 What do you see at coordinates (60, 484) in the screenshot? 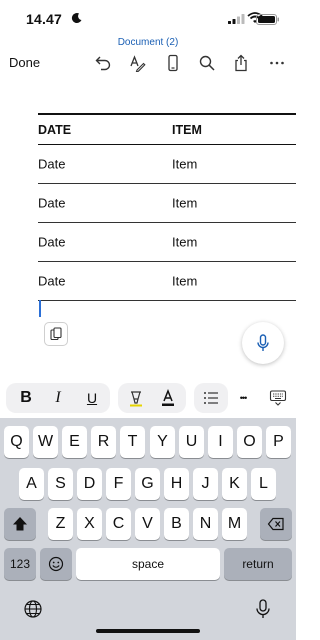
I see `key-s: S` at bounding box center [60, 484].